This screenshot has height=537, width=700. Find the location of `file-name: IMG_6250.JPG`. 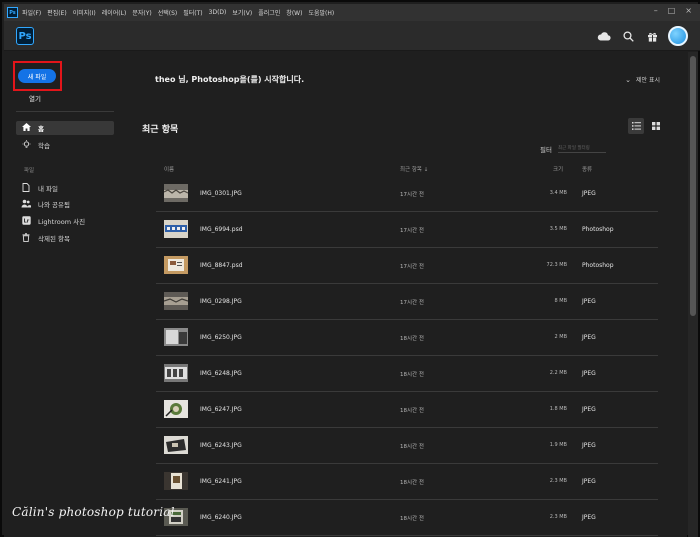

file-name: IMG_6250.JPG is located at coordinates (221, 337).